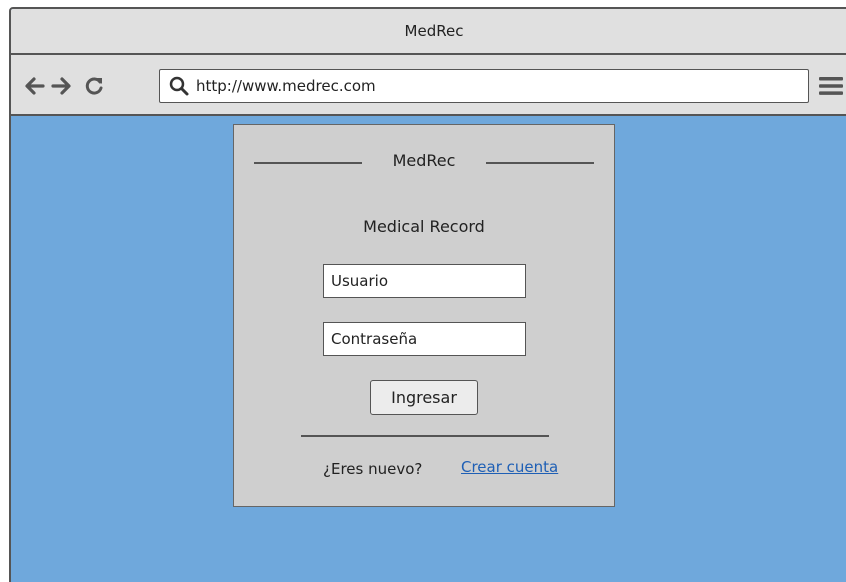 This screenshot has width=846, height=582. What do you see at coordinates (179, 86) in the screenshot?
I see `search-icon` at bounding box center [179, 86].